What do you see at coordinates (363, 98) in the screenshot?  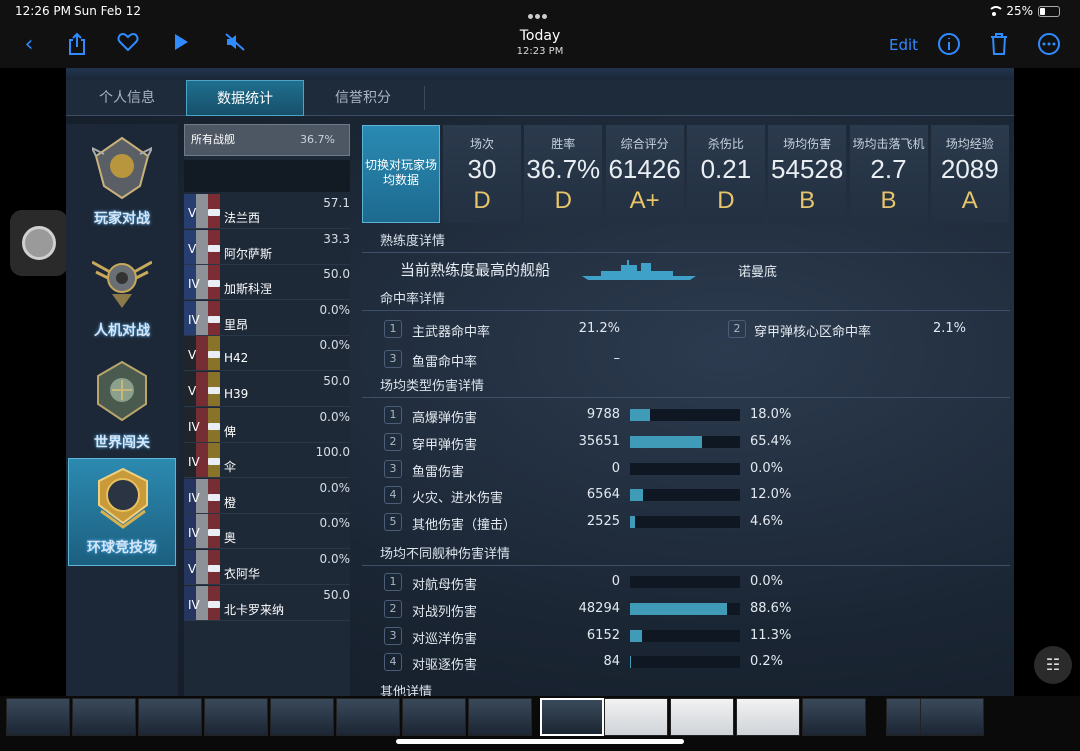 I see `tab-reputation: 信誉积分` at bounding box center [363, 98].